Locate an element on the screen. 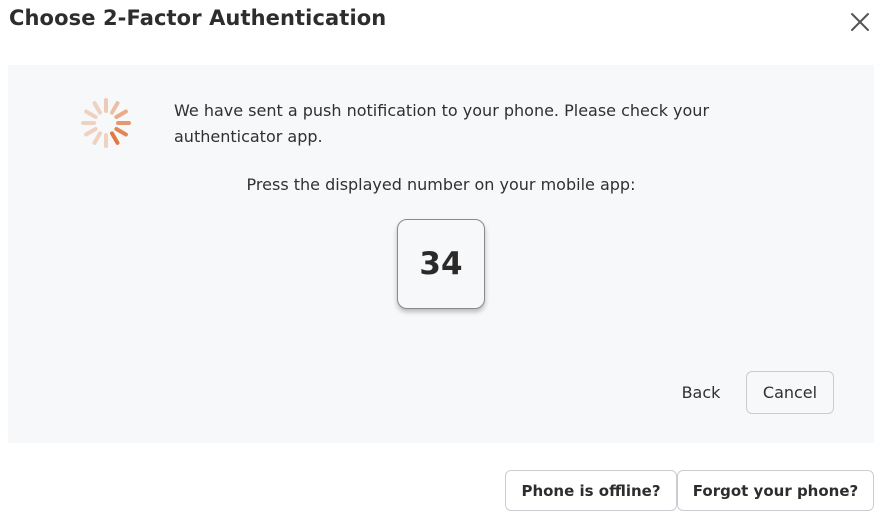 The width and height of the screenshot is (896, 526). verification-number: 34 is located at coordinates (441, 264).